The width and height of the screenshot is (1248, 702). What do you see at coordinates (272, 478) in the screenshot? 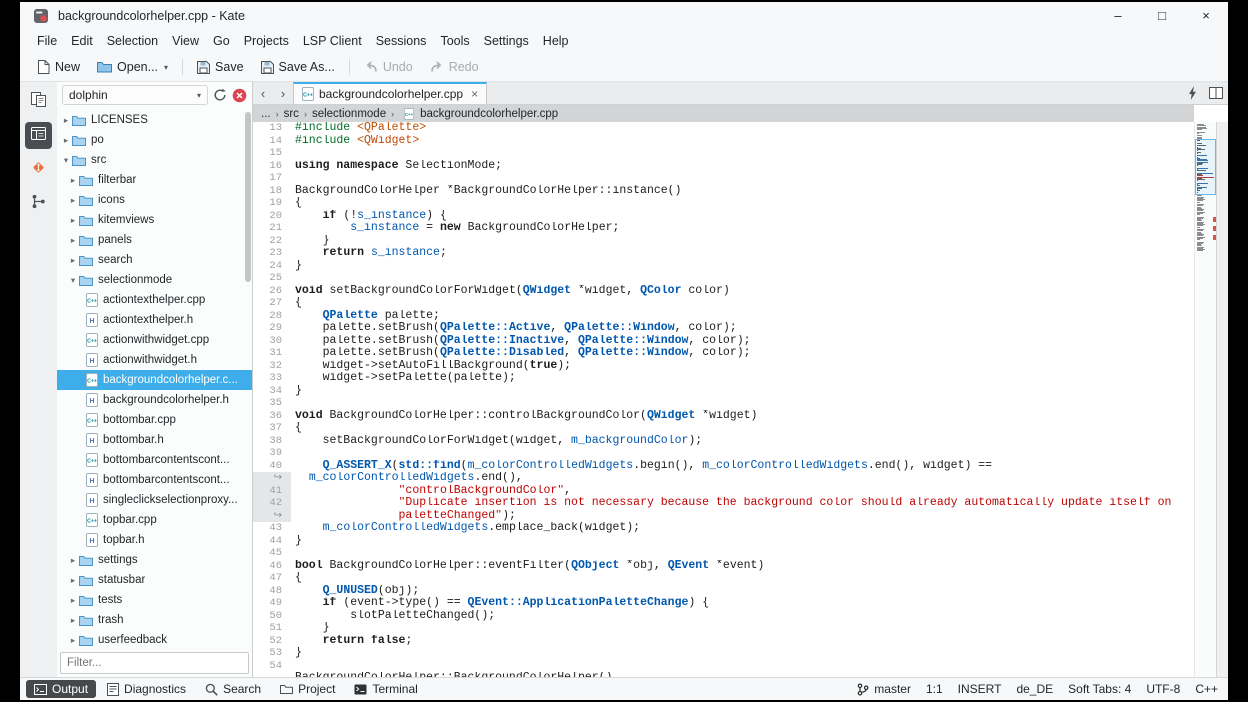
I see `wrap-arrow-icon: ↪` at bounding box center [272, 478].